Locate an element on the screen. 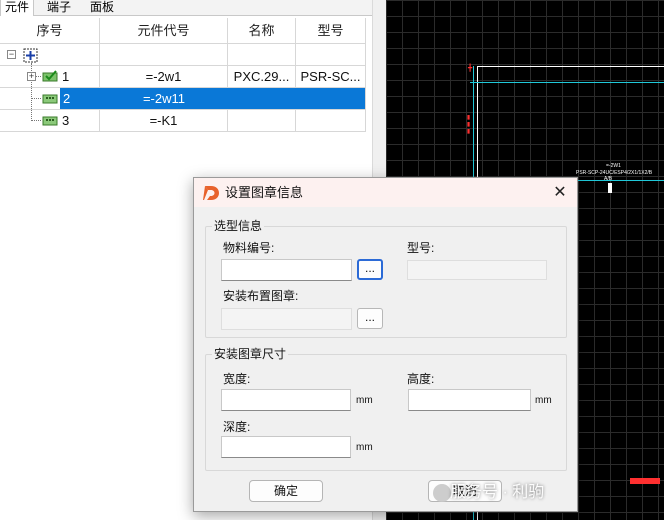 The width and height of the screenshot is (664, 520). material-number-label: 物料编号: is located at coordinates (249, 248).